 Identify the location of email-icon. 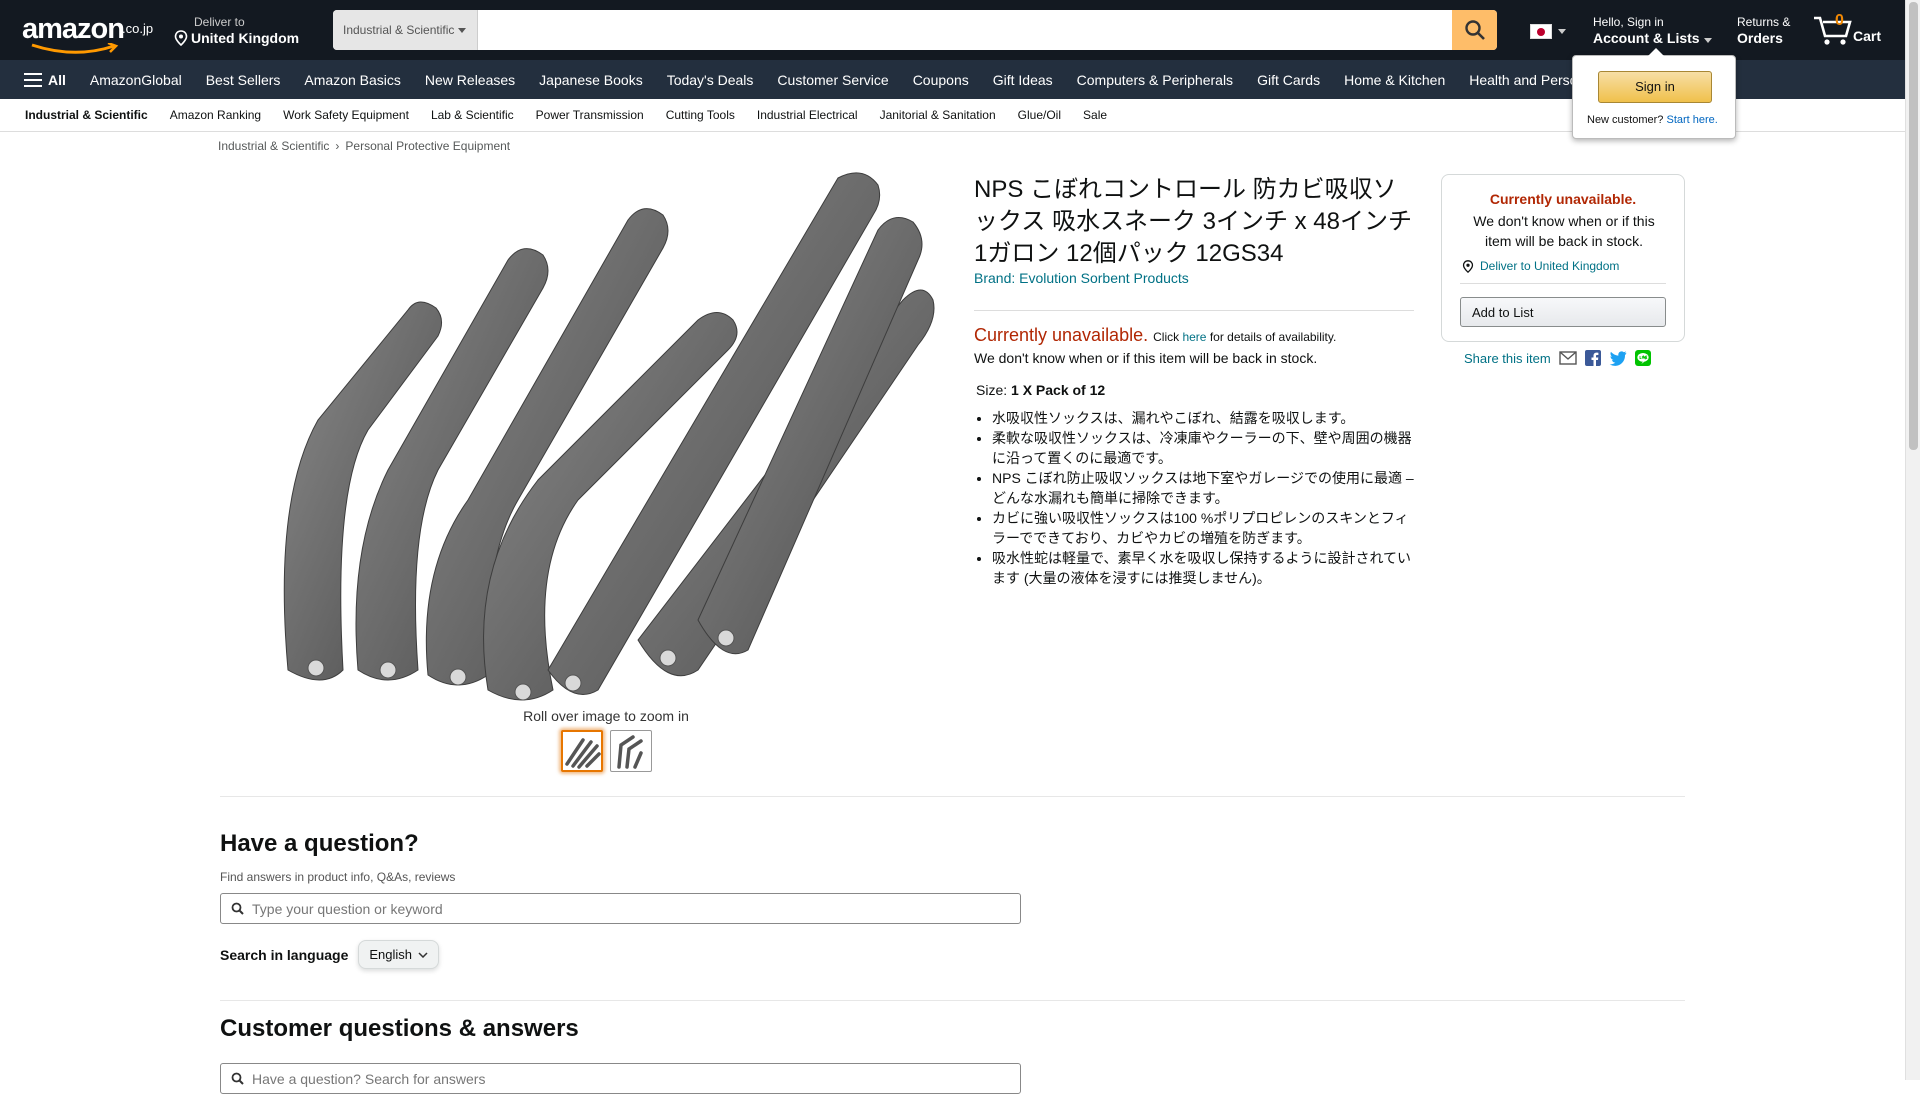
(1568, 358).